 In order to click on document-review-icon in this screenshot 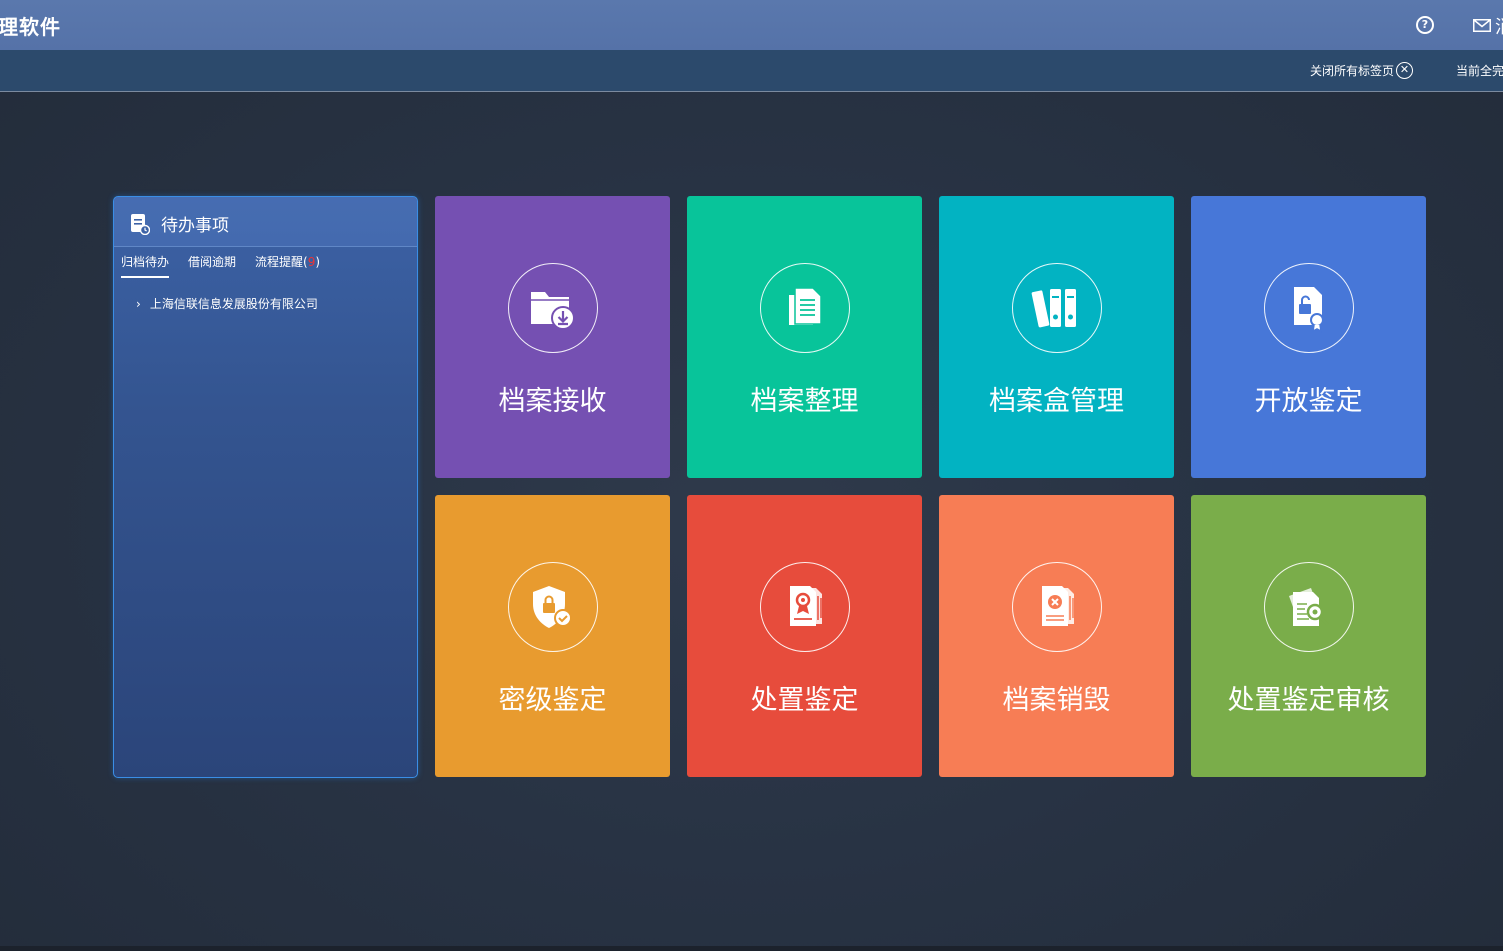, I will do `click(1309, 607)`.